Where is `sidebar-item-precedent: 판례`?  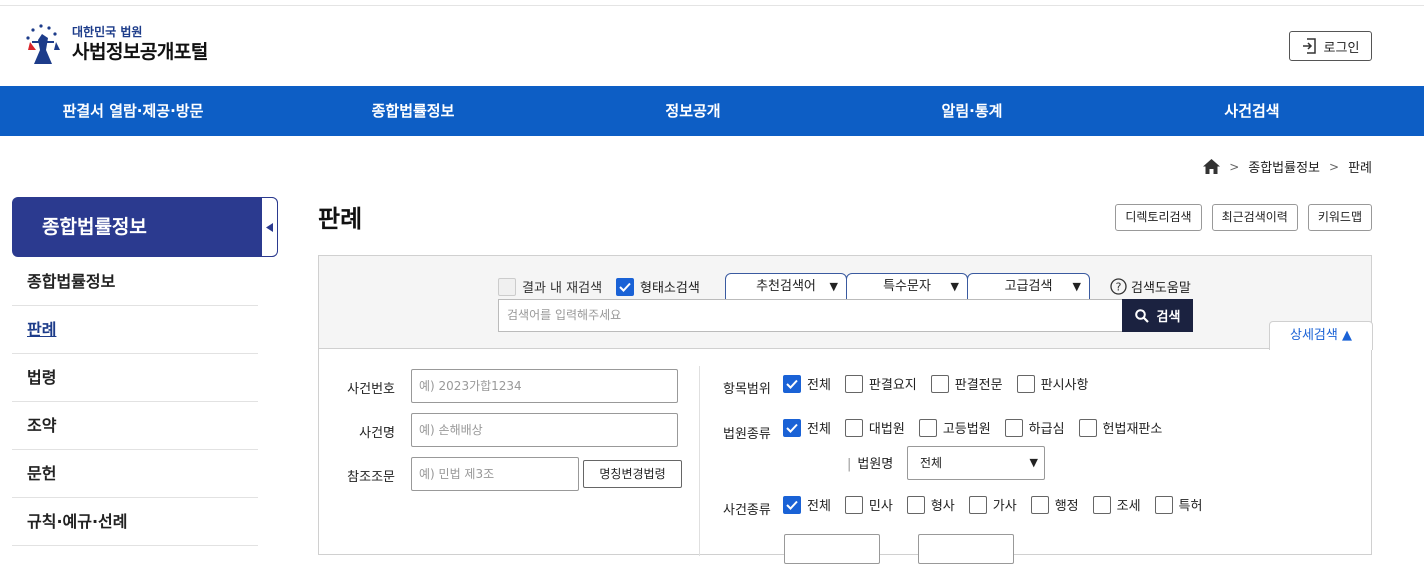 sidebar-item-precedent: 판례 is located at coordinates (135, 330).